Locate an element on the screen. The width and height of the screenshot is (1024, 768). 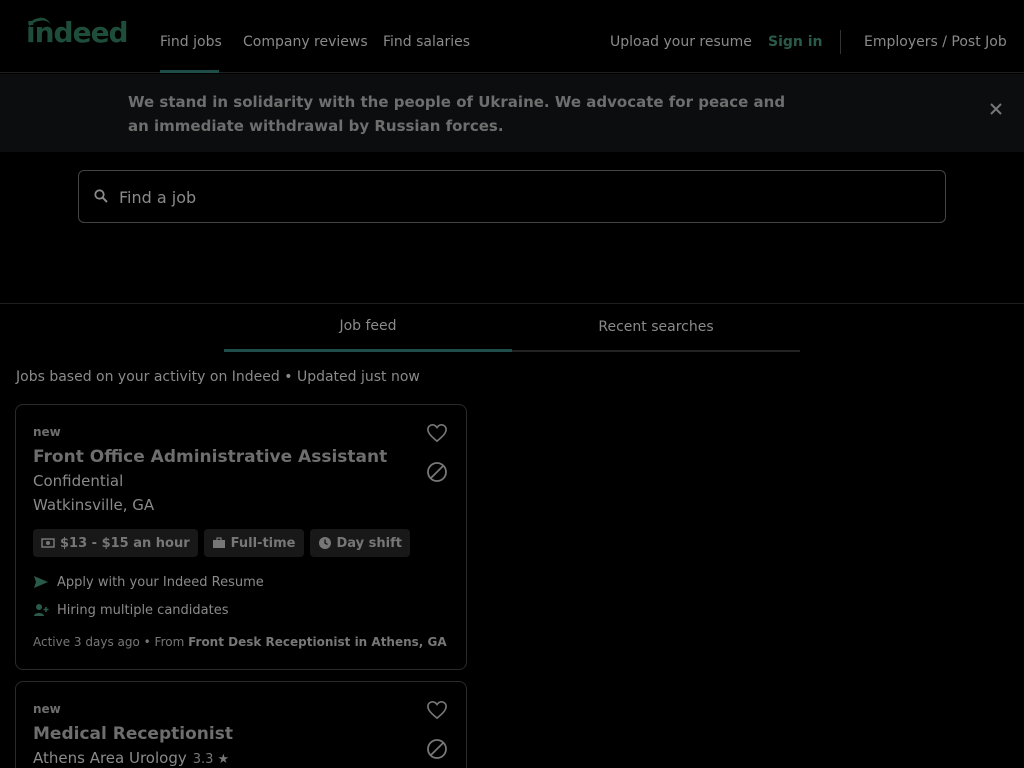
briefcase-icon is located at coordinates (218, 542).